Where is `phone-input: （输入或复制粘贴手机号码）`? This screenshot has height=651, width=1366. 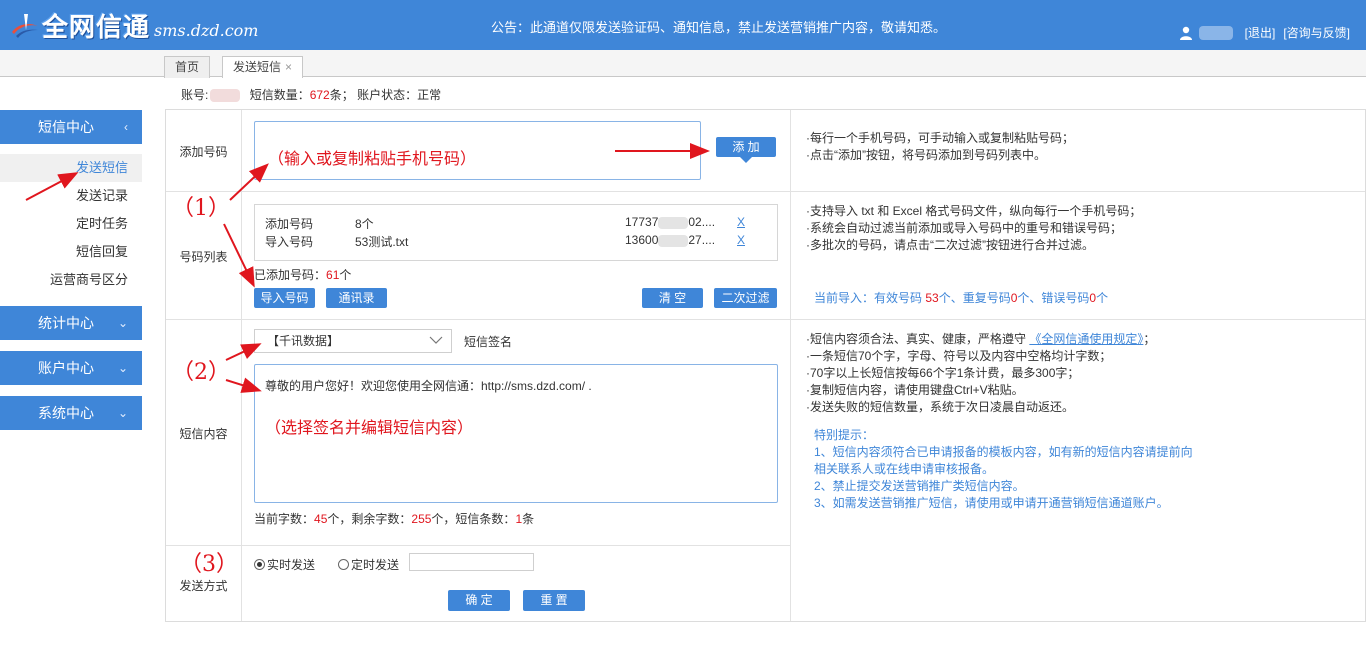
phone-input: （输入或复制粘贴手机号码） is located at coordinates (477, 150).